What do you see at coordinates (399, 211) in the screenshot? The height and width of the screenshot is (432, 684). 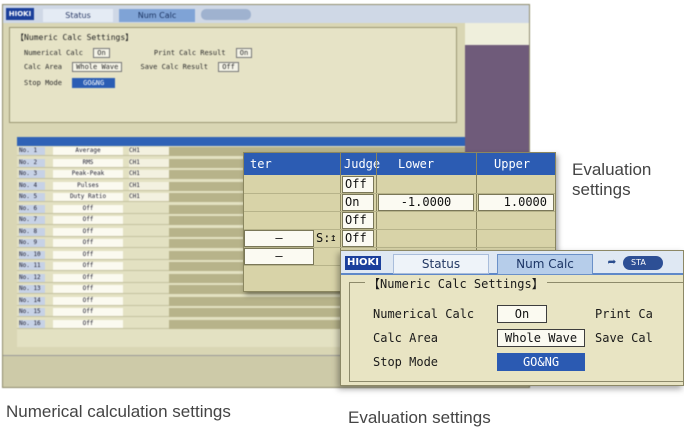 I see `eval-row-divider` at bounding box center [399, 211].